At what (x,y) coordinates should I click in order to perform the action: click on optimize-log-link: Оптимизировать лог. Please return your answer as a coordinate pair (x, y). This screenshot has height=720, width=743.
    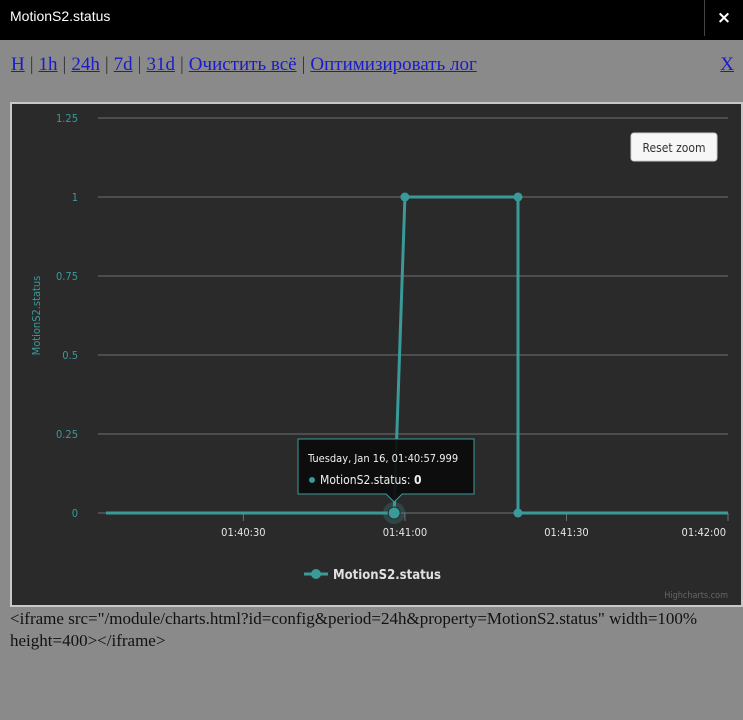
    Looking at the image, I should click on (393, 64).